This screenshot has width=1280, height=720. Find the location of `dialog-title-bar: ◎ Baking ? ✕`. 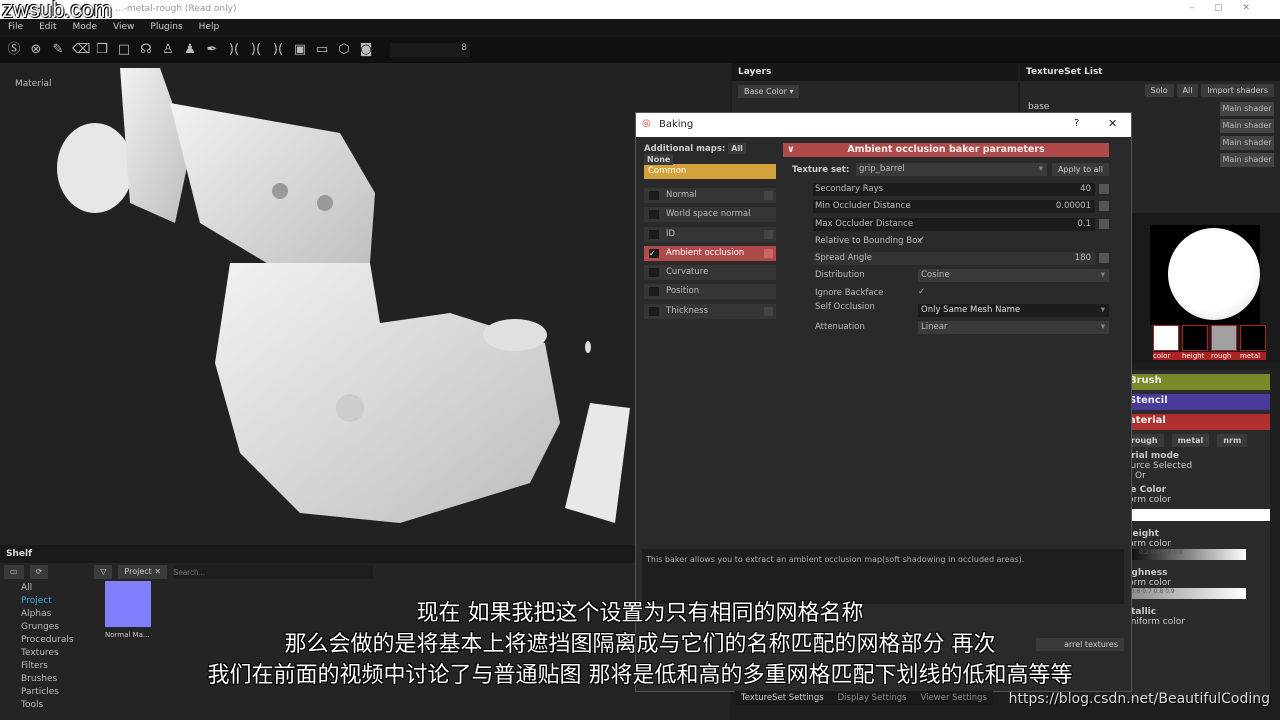

dialog-title-bar: ◎ Baking ? ✕ is located at coordinates (883, 125).